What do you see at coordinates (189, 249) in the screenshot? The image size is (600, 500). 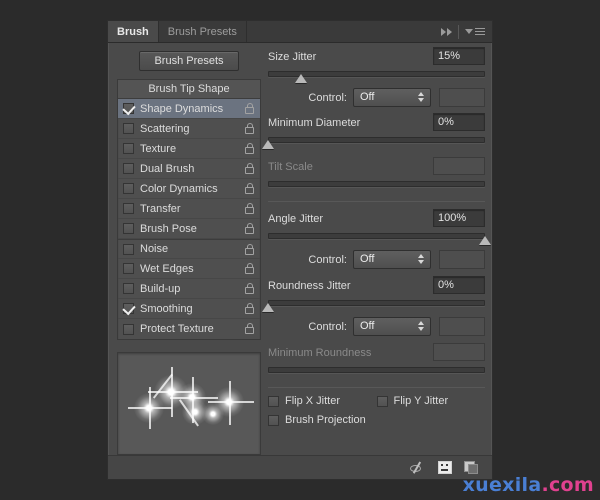 I see `option-noise: Noise` at bounding box center [189, 249].